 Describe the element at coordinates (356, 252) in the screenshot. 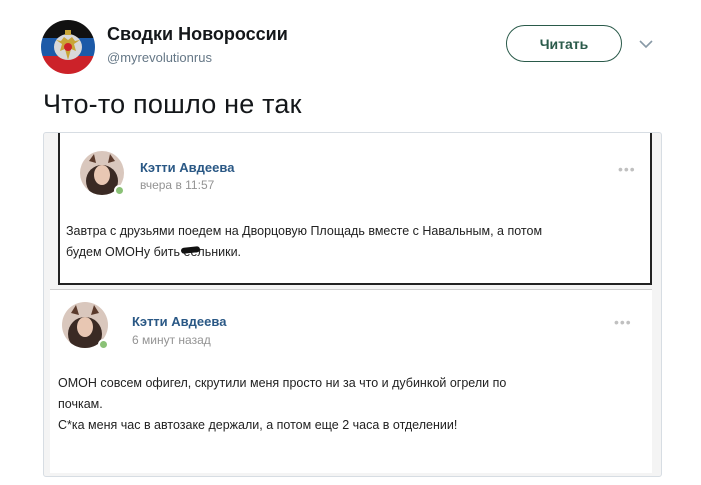

I see `post-text-line: будем ОМОНу бить еельники.` at that location.